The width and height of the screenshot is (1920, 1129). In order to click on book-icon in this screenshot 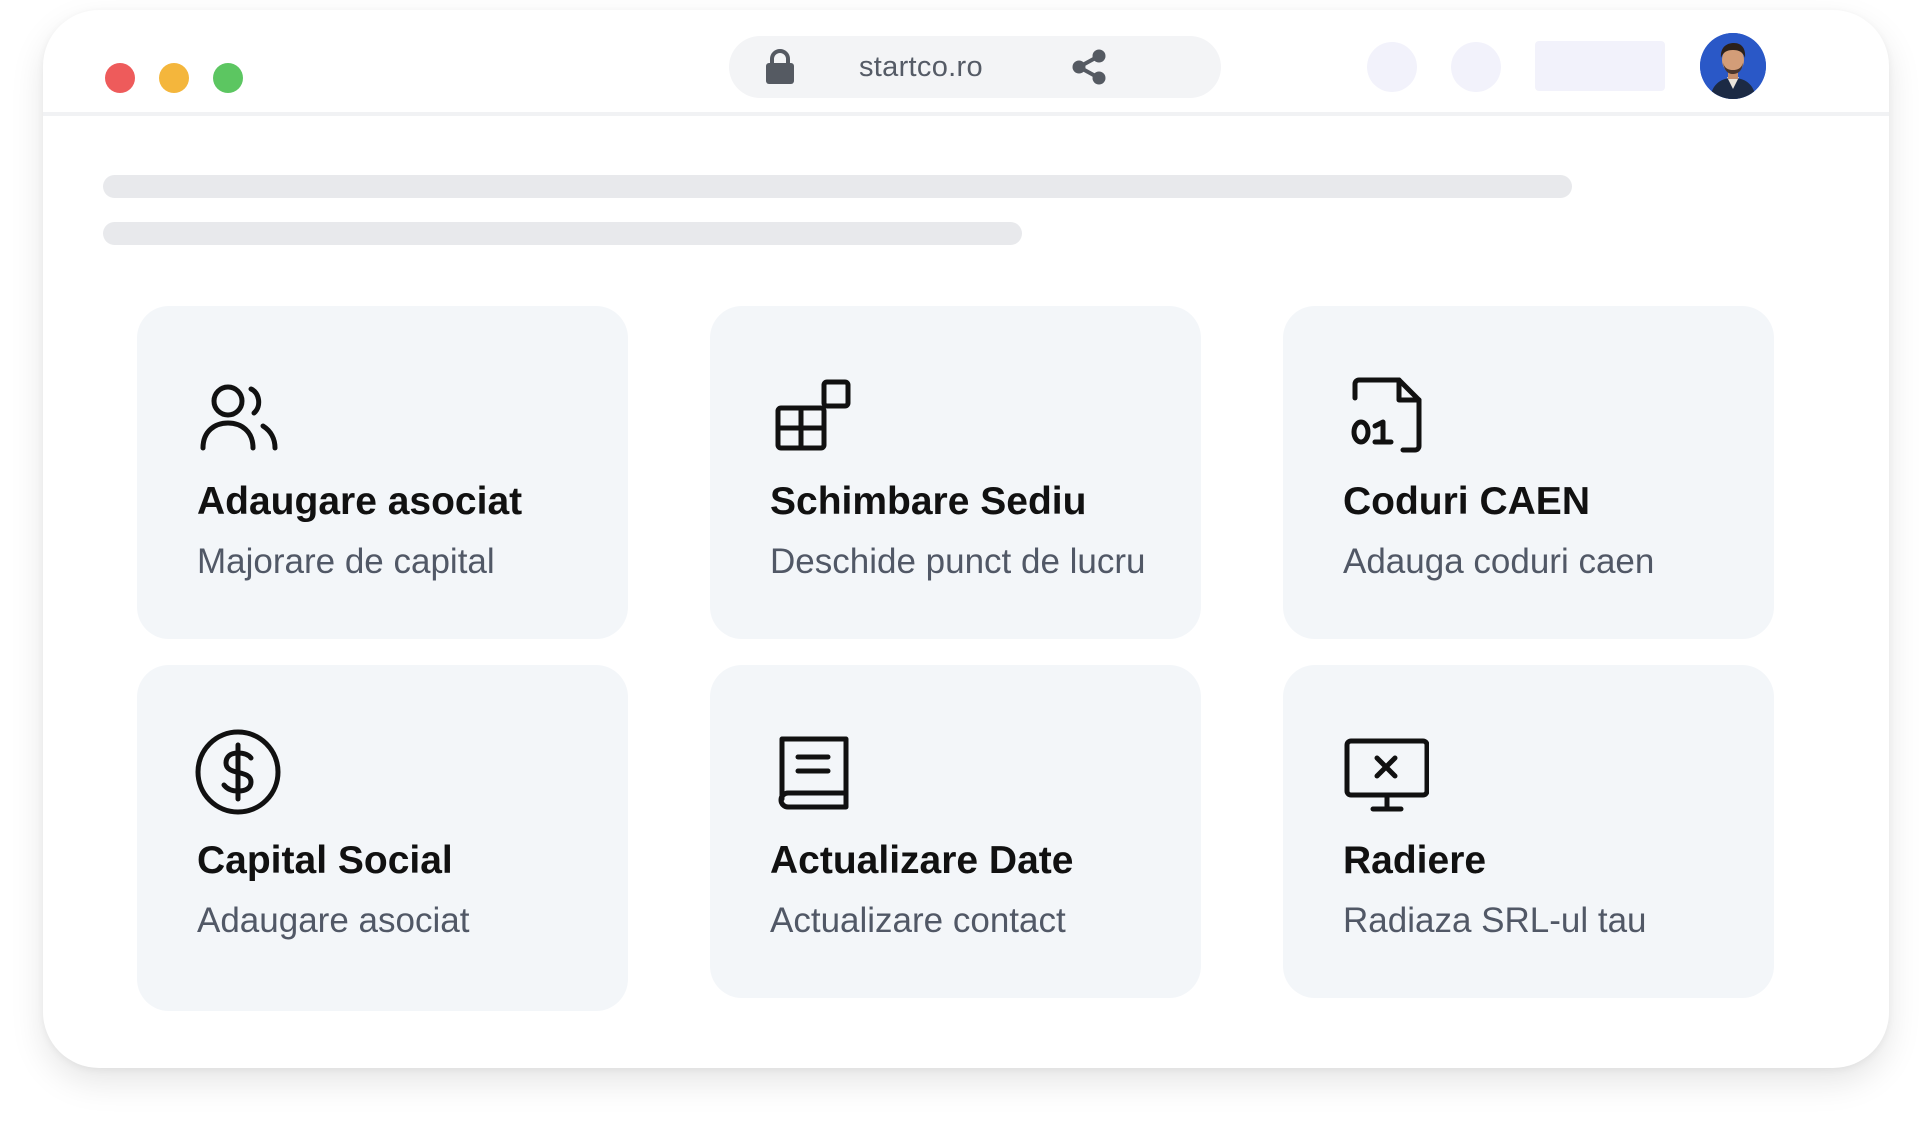, I will do `click(813, 773)`.